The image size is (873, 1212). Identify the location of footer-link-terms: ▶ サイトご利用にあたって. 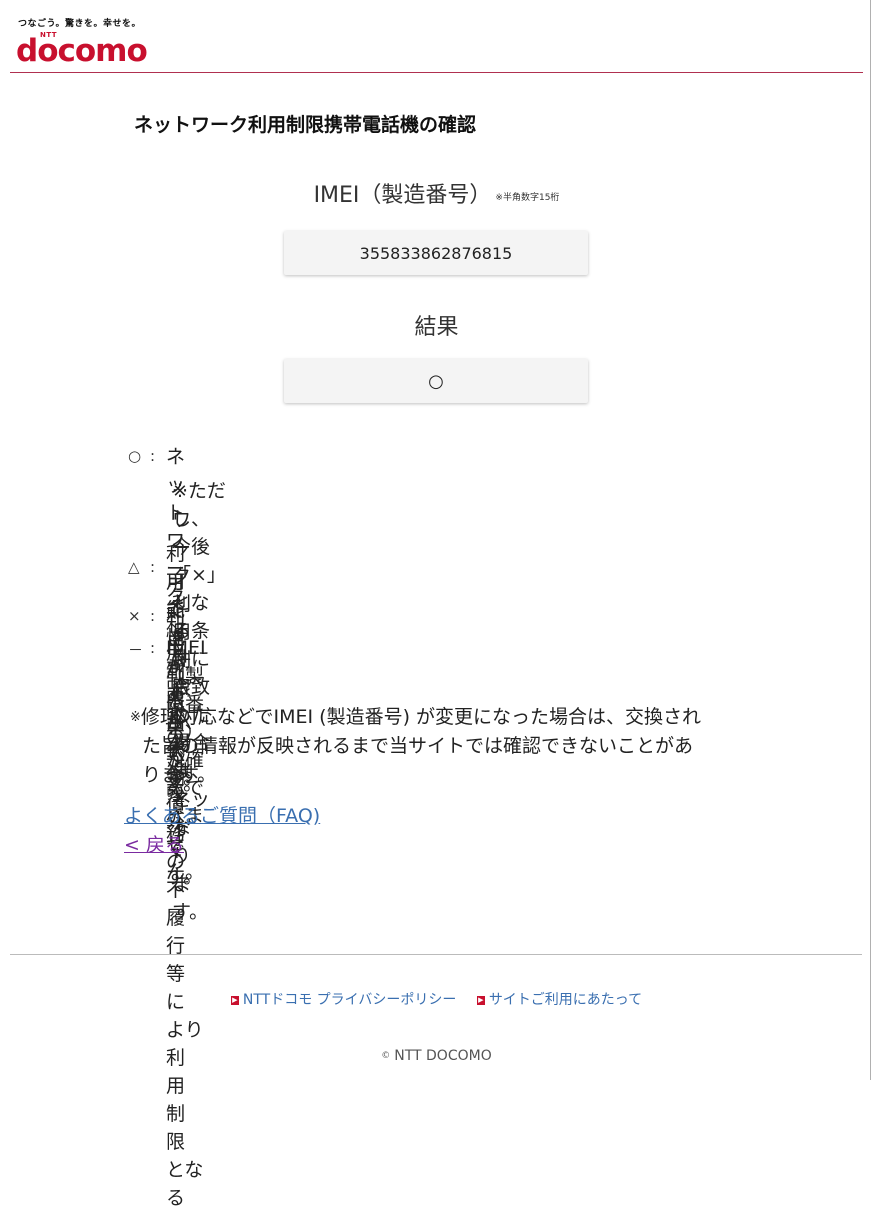
(559, 1000).